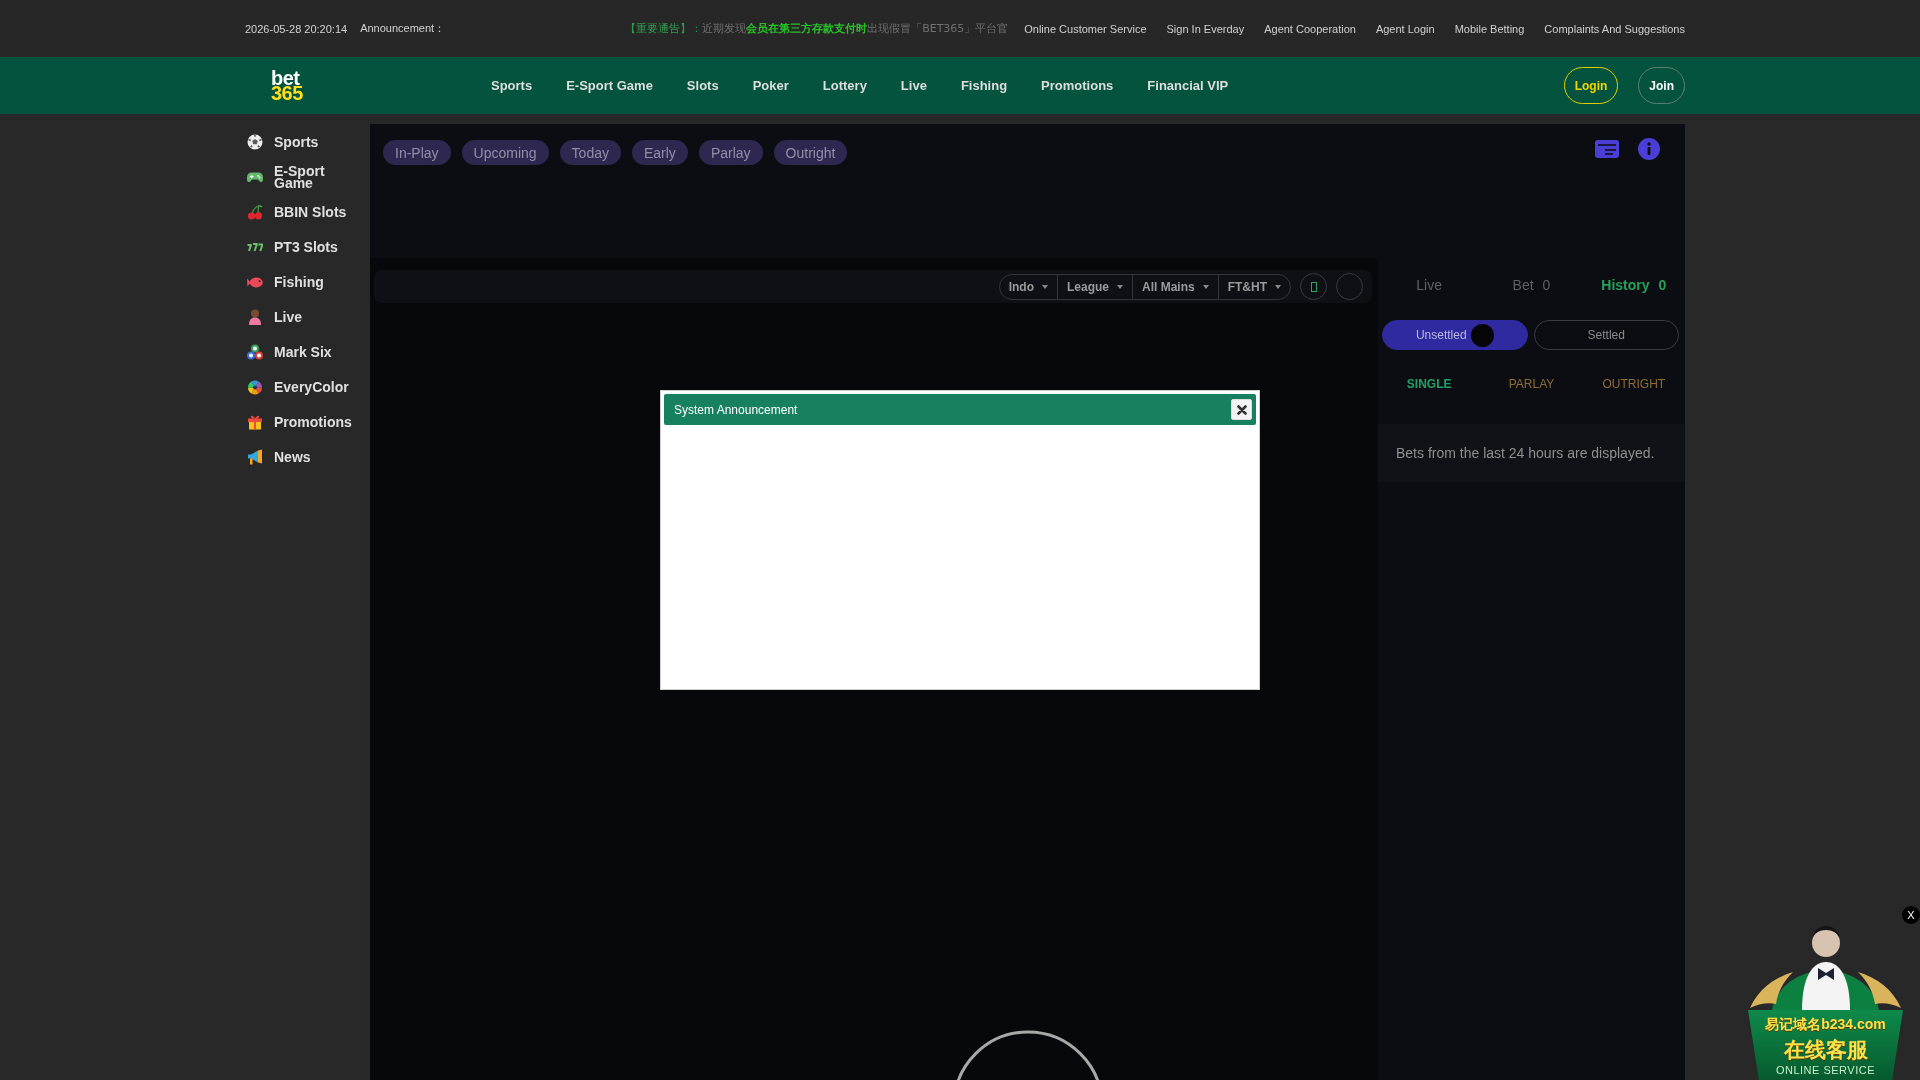 This screenshot has width=1920, height=1080. I want to click on market-tab: Today, so click(590, 152).